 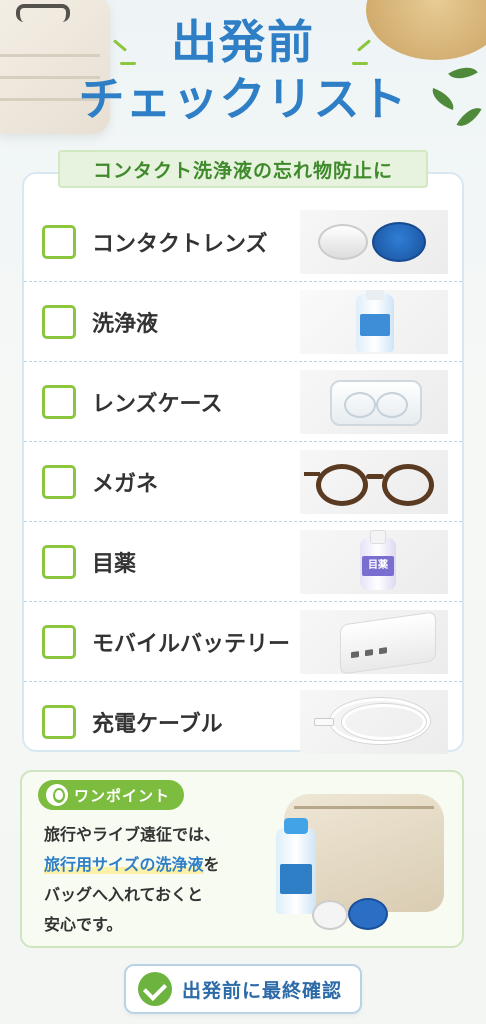 I want to click on checklist-item-label: 目薬, so click(x=114, y=564).